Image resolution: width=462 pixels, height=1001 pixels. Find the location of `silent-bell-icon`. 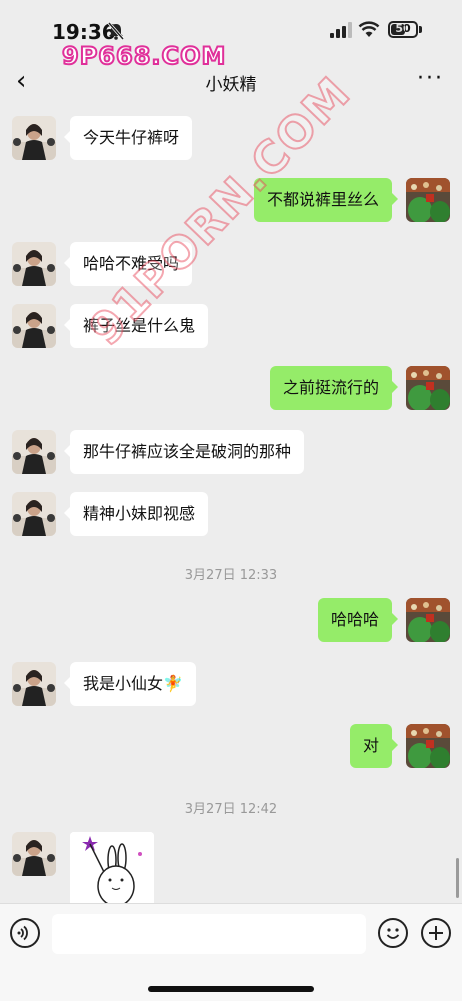

silent-bell-icon is located at coordinates (116, 33).